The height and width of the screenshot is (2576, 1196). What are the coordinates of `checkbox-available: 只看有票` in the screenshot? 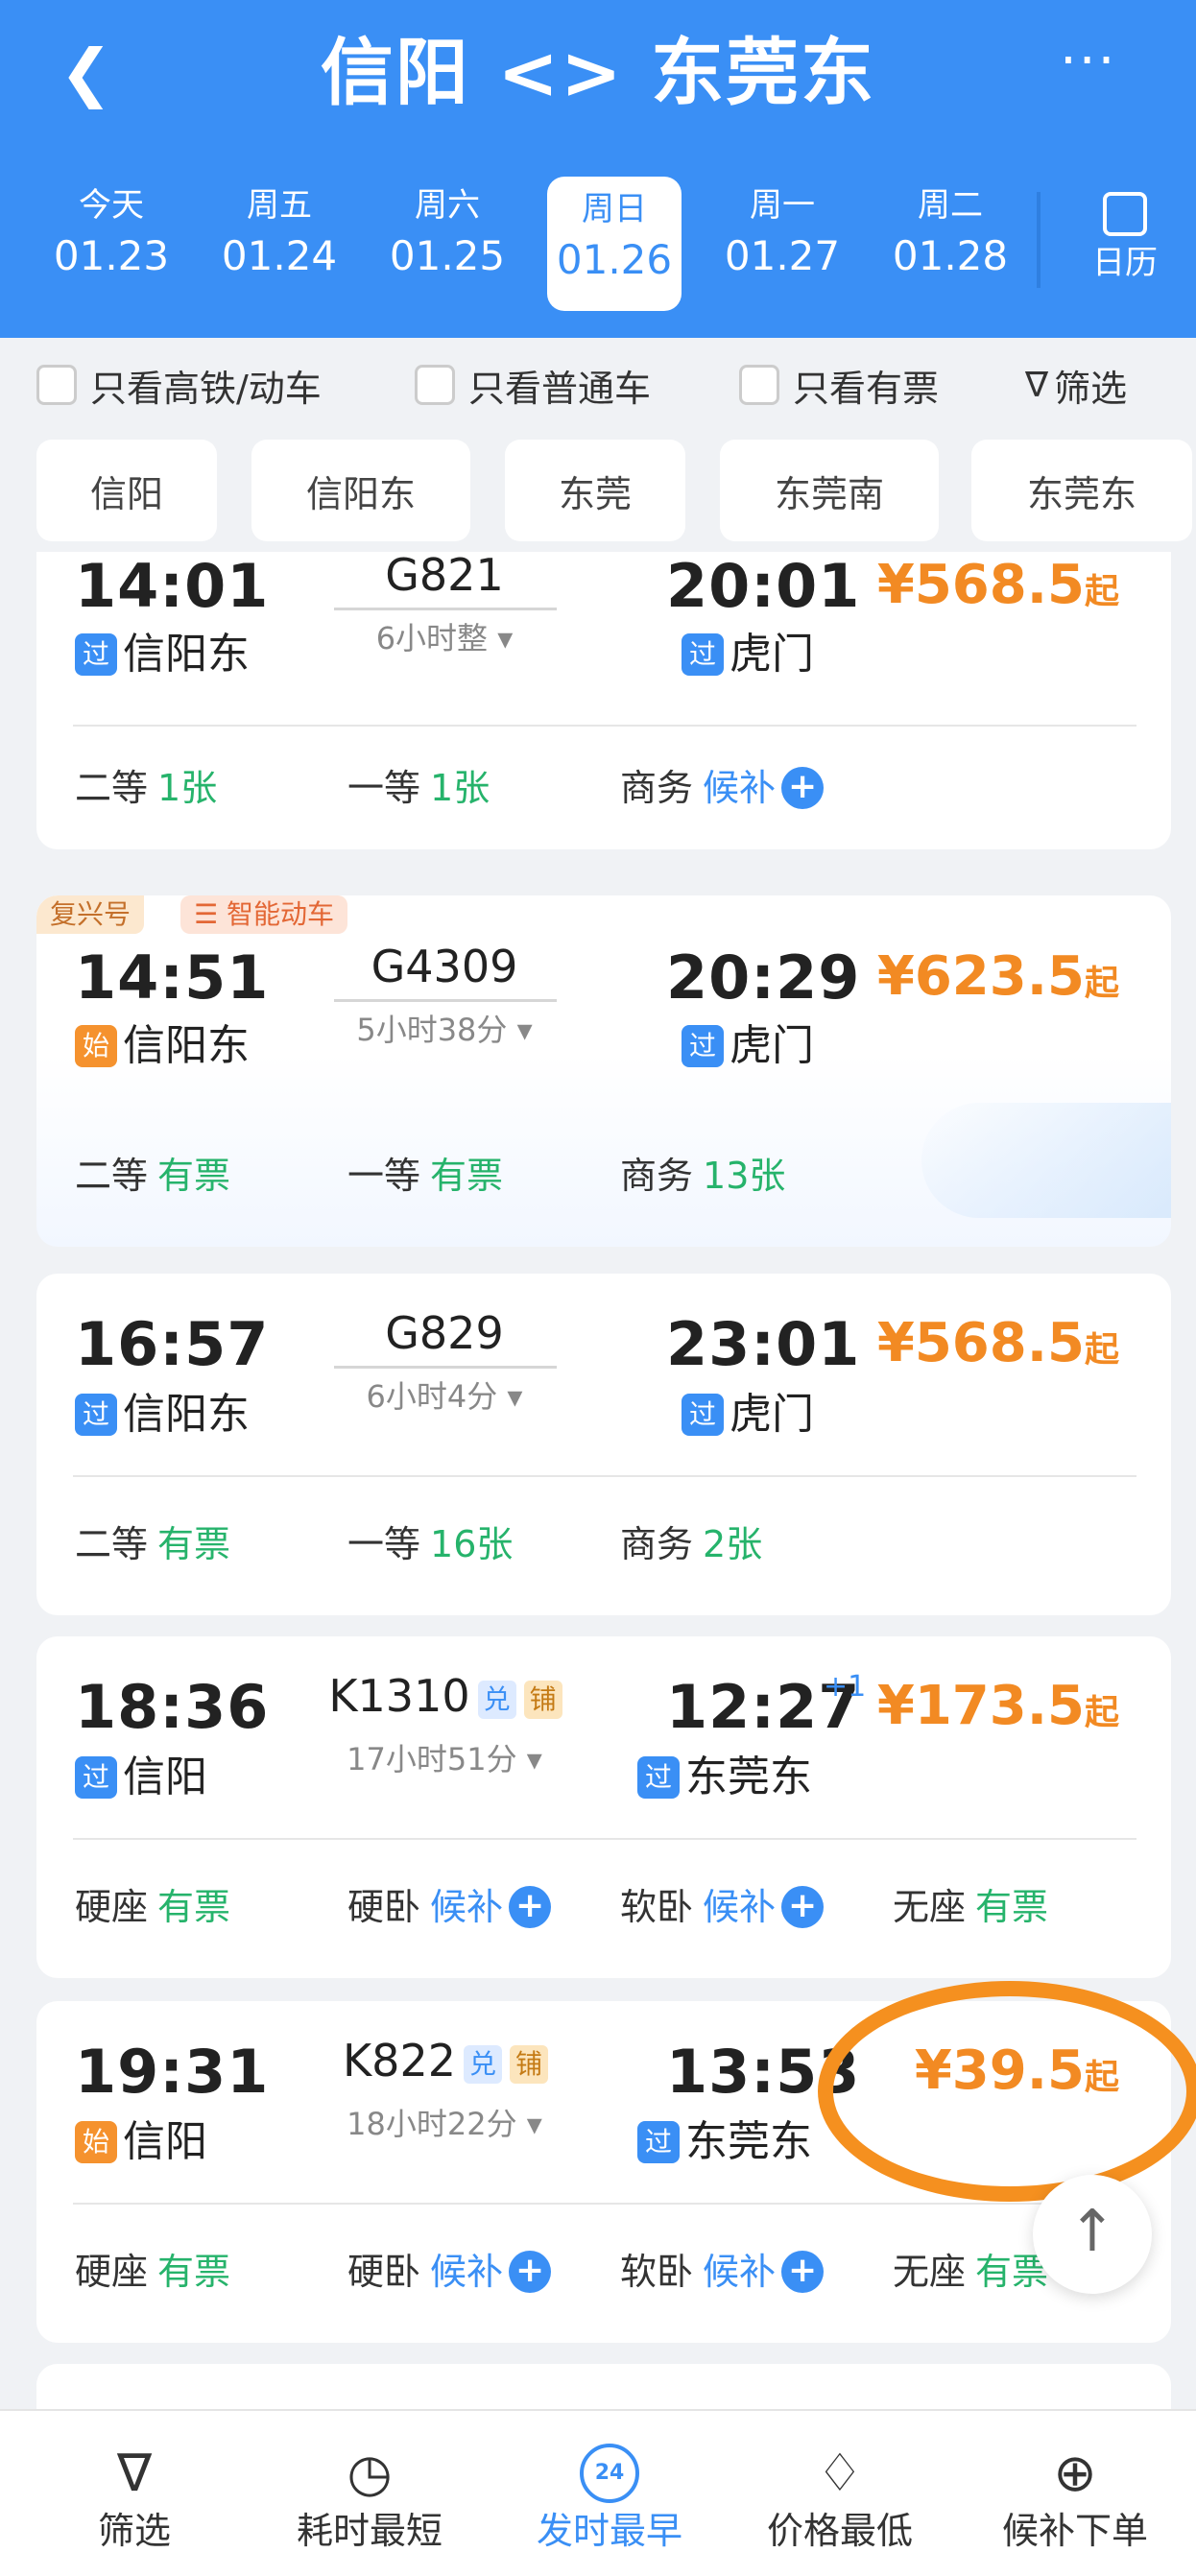 It's located at (839, 385).